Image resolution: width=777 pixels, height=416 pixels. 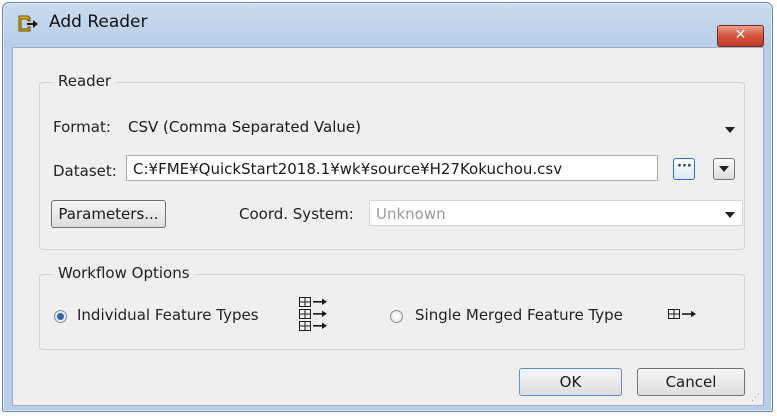 I want to click on chevron-down-icon, so click(x=724, y=169).